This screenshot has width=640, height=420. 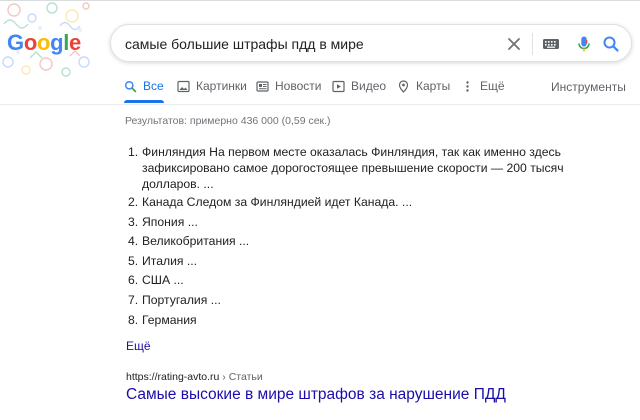 What do you see at coordinates (320, 104) in the screenshot?
I see `header-divider` at bounding box center [320, 104].